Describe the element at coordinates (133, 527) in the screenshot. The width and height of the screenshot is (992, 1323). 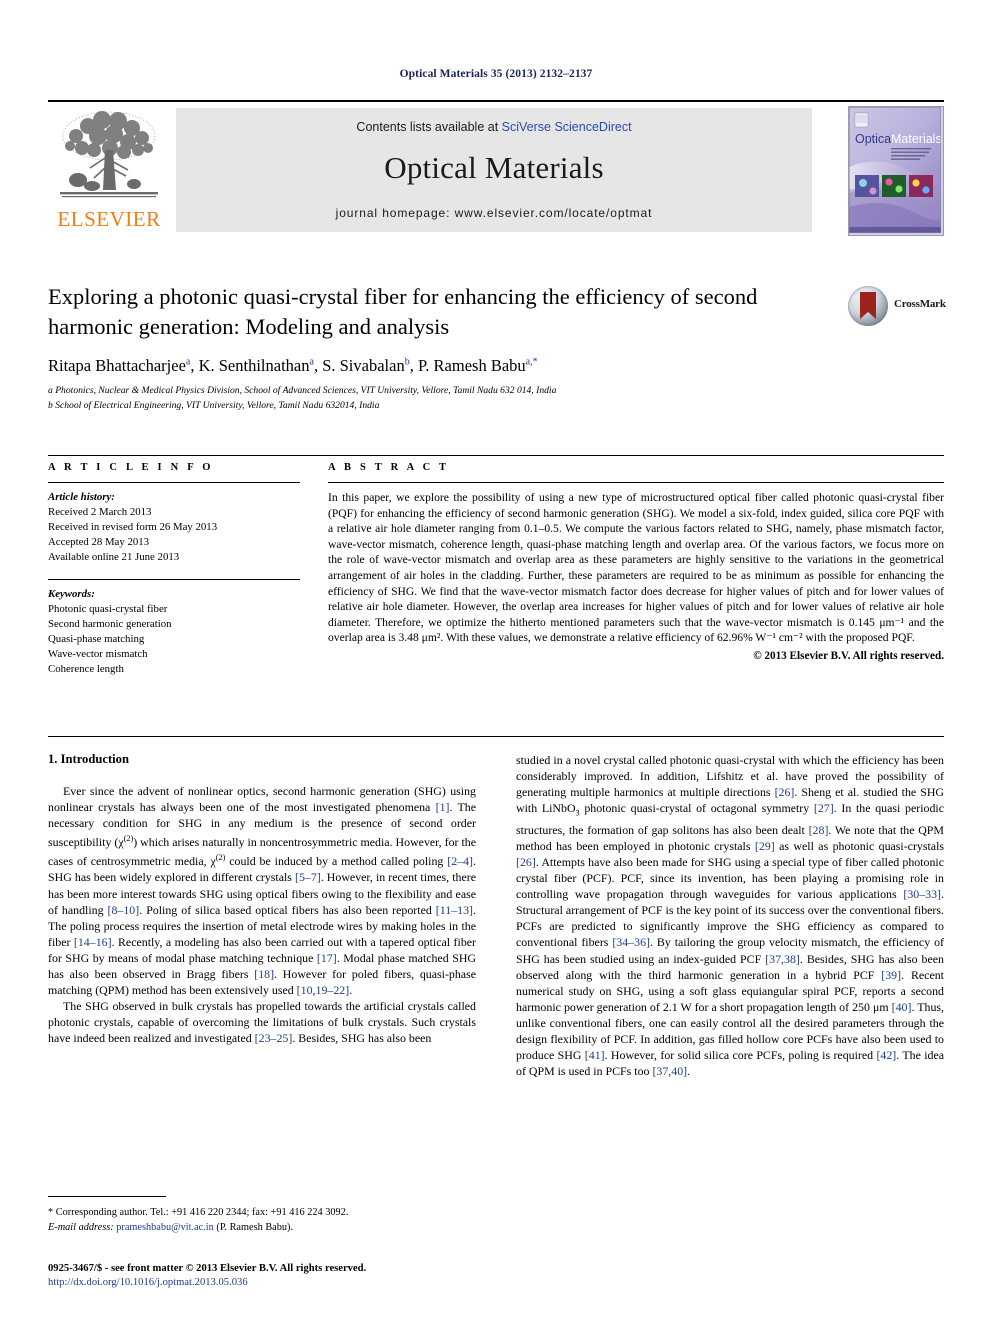
I see `history-item: Received in revised form 26 May 2013` at that location.